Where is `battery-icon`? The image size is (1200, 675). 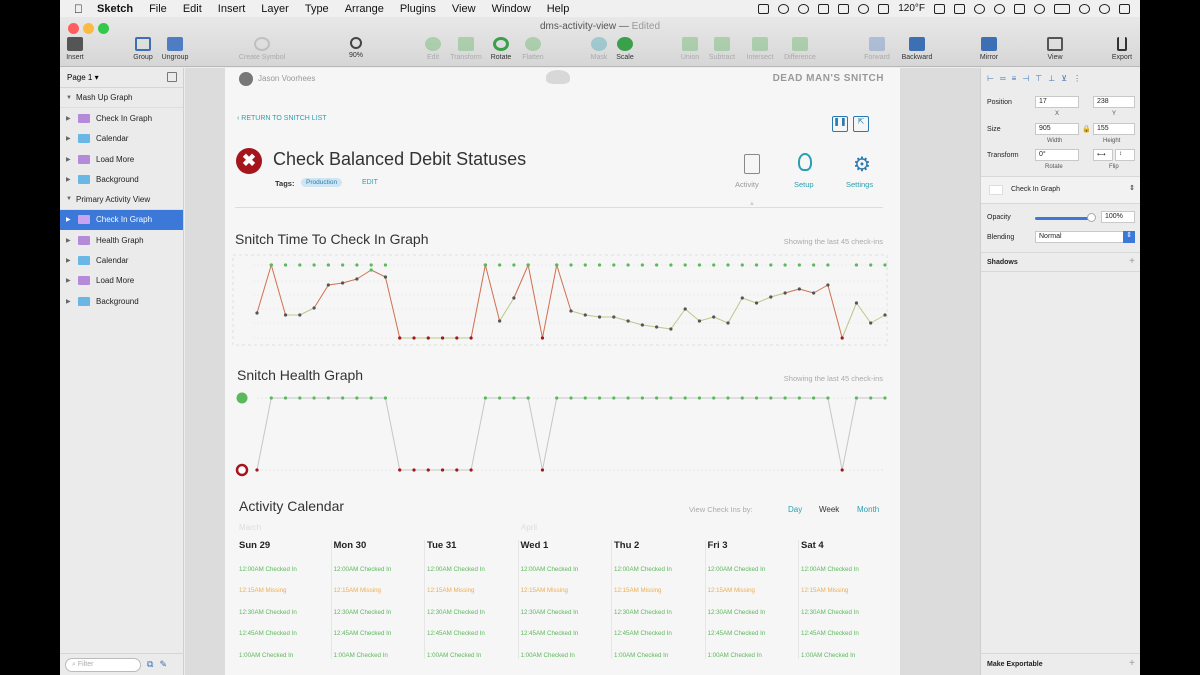 battery-icon is located at coordinates (1062, 8).